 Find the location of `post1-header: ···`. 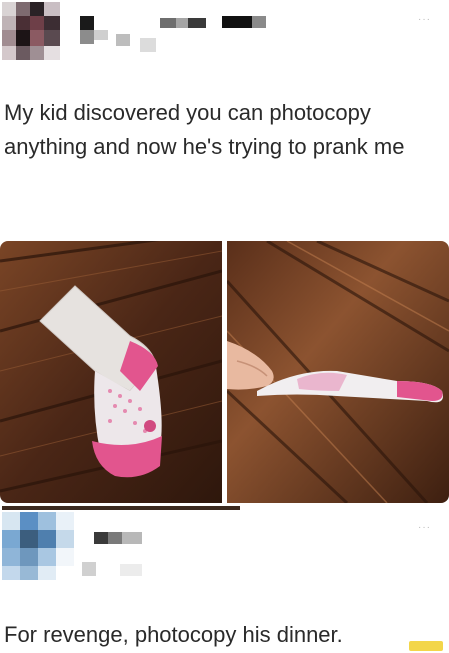

post1-header: ··· is located at coordinates (224, 31).